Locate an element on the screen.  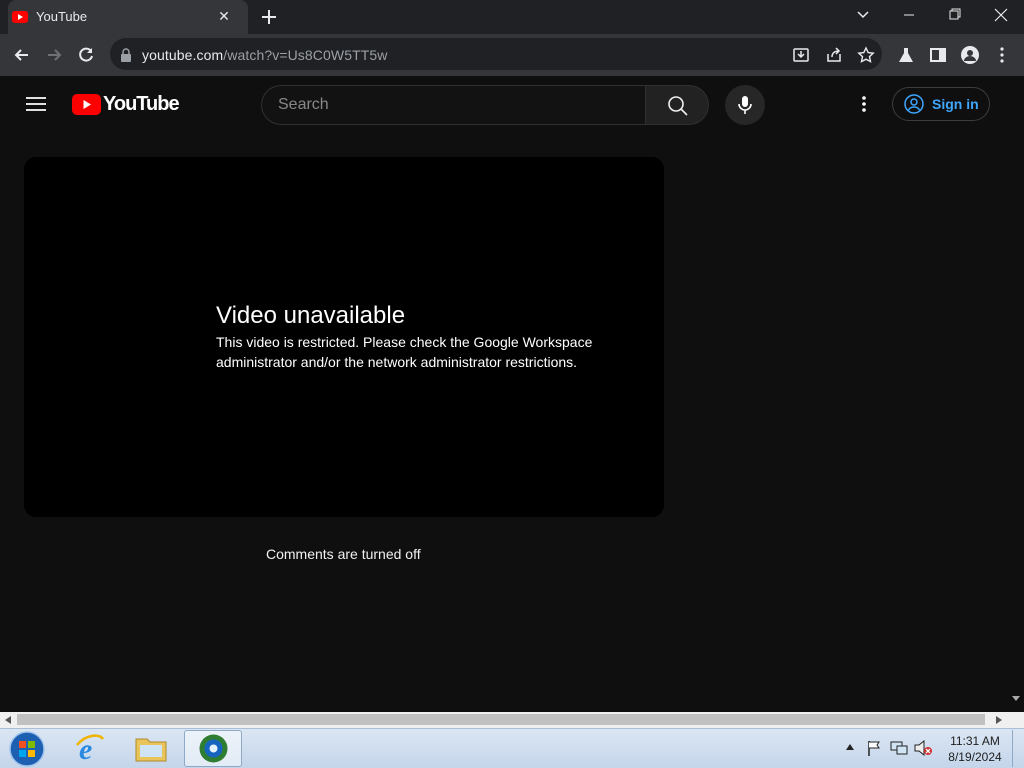
chrome-menu-icon is located at coordinates (1002, 55).